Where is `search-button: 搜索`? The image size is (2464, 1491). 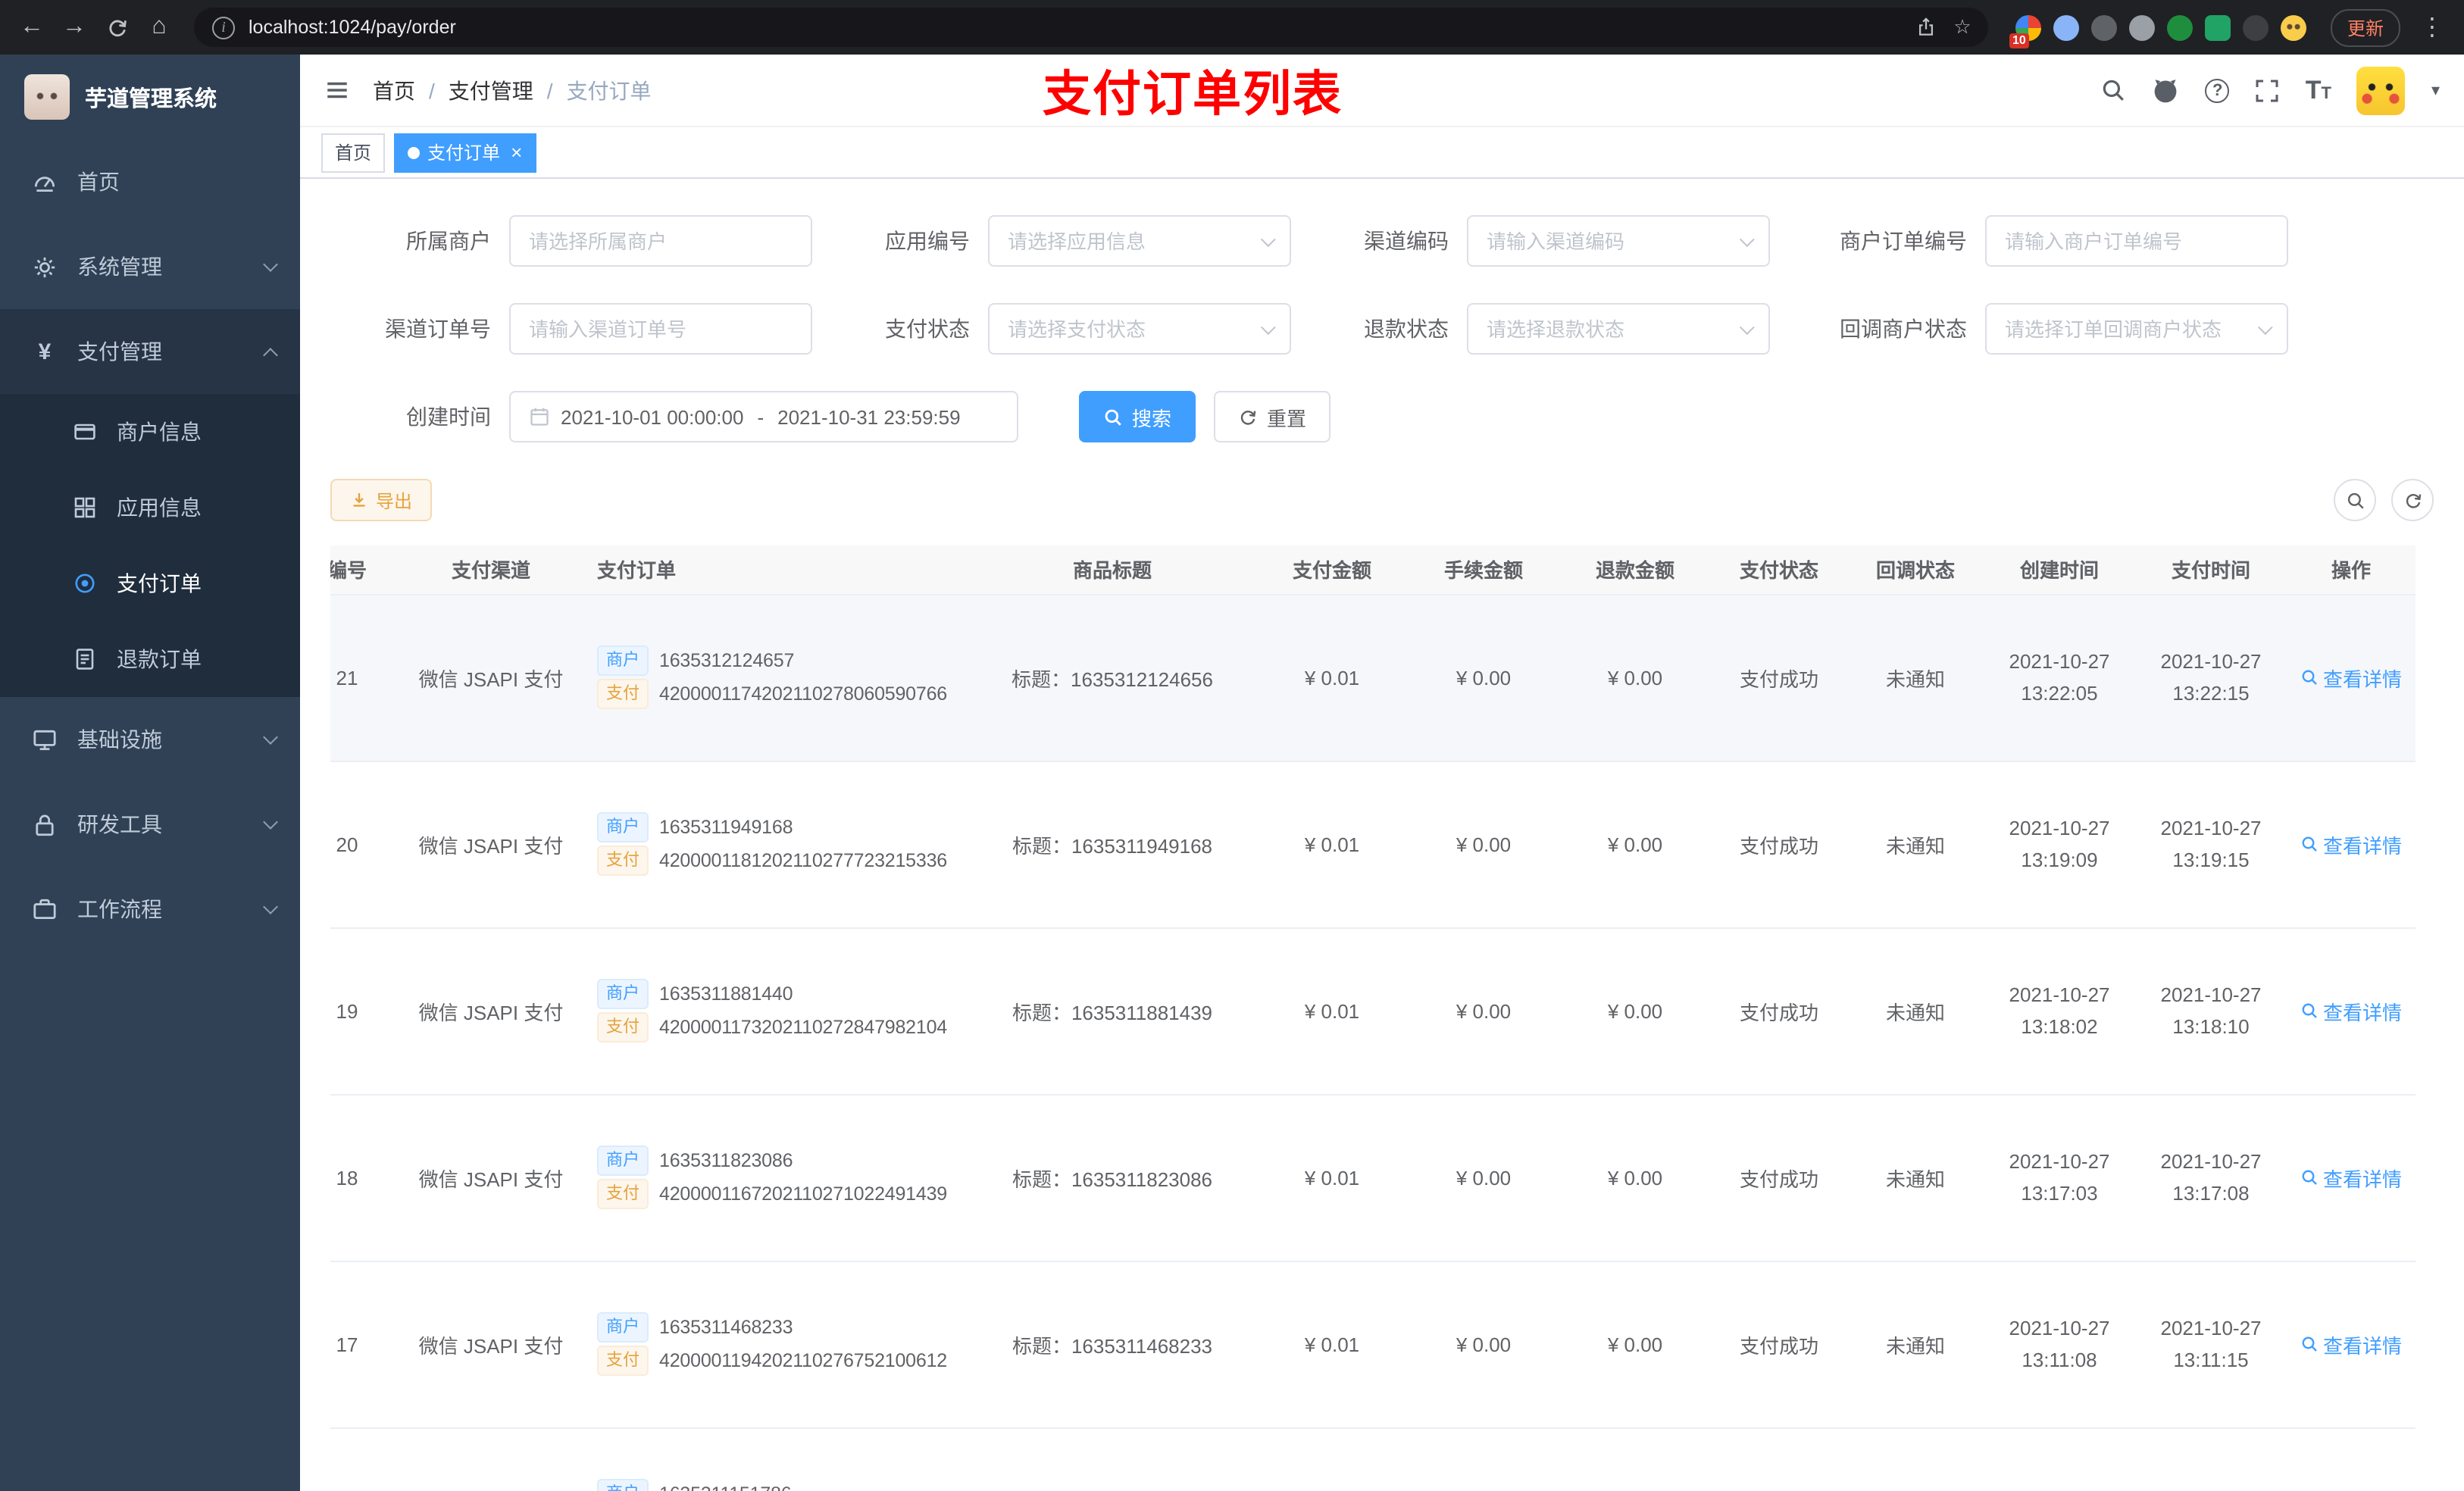 search-button: 搜索 is located at coordinates (1137, 416).